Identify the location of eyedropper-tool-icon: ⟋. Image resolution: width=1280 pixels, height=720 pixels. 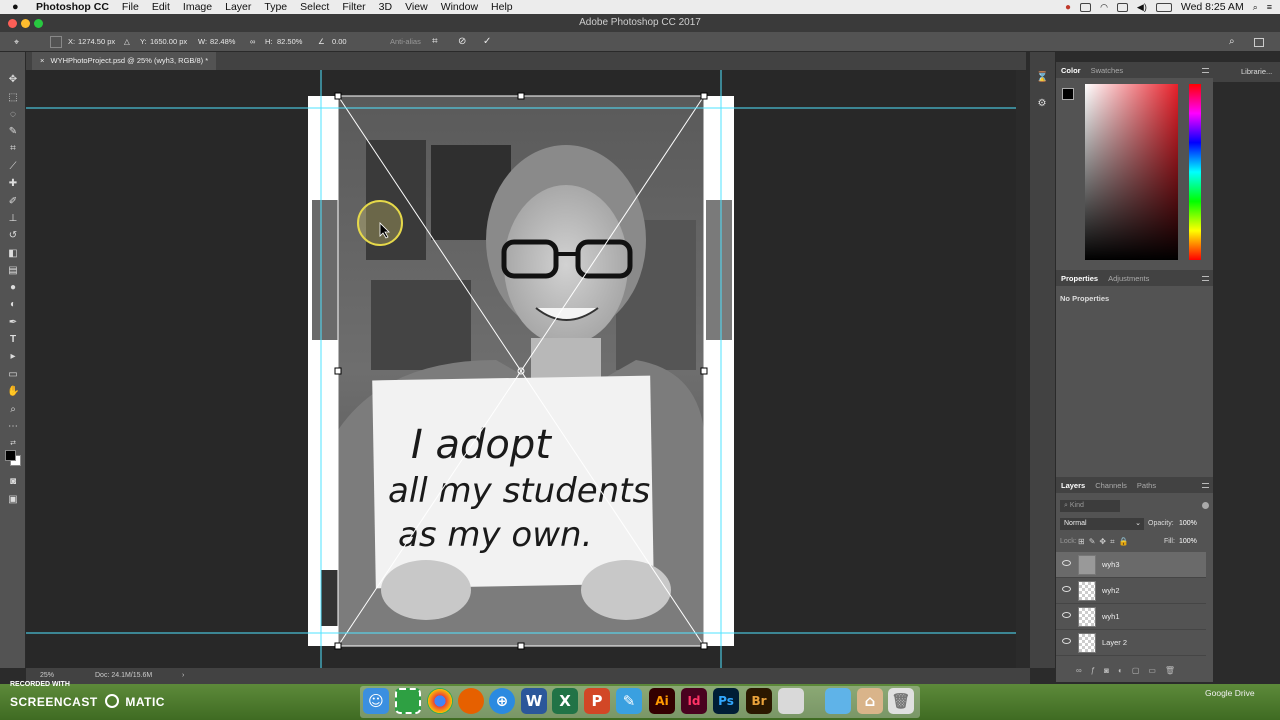
(13, 167).